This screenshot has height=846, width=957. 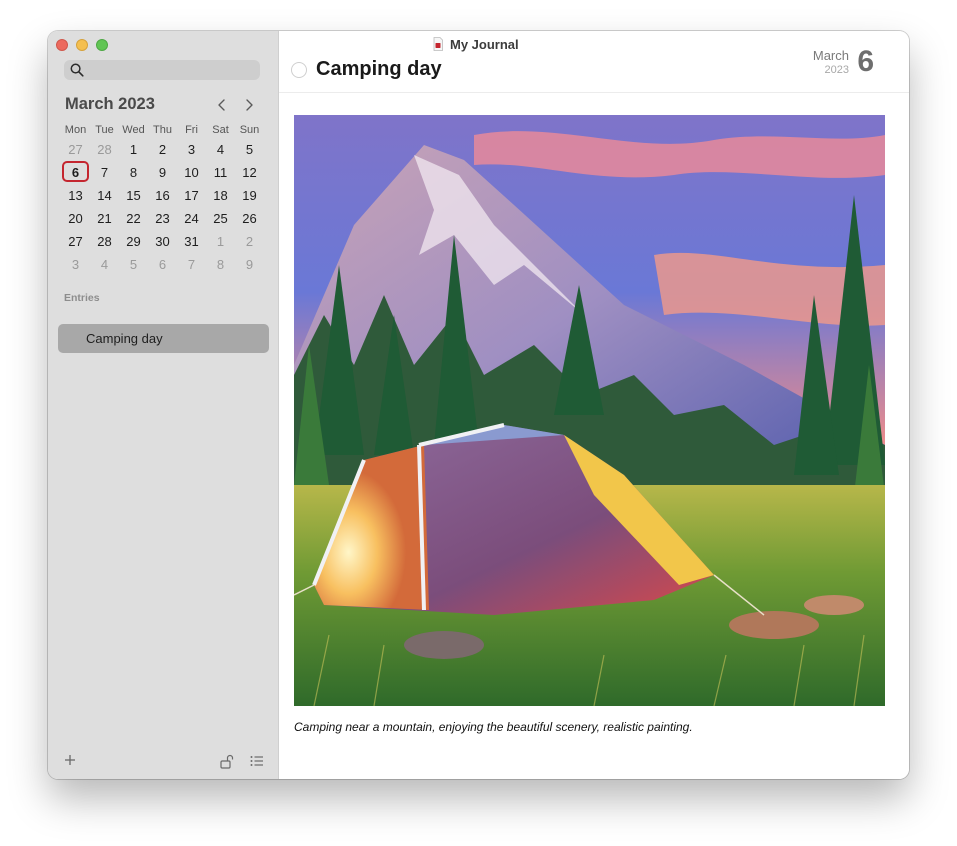 What do you see at coordinates (163, 338) in the screenshot?
I see `entry-list-item-selected: Camping day` at bounding box center [163, 338].